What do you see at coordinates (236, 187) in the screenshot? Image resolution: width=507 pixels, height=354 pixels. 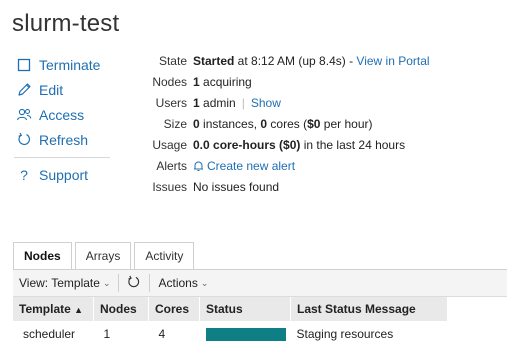 I see `issues-value: No issues found` at bounding box center [236, 187].